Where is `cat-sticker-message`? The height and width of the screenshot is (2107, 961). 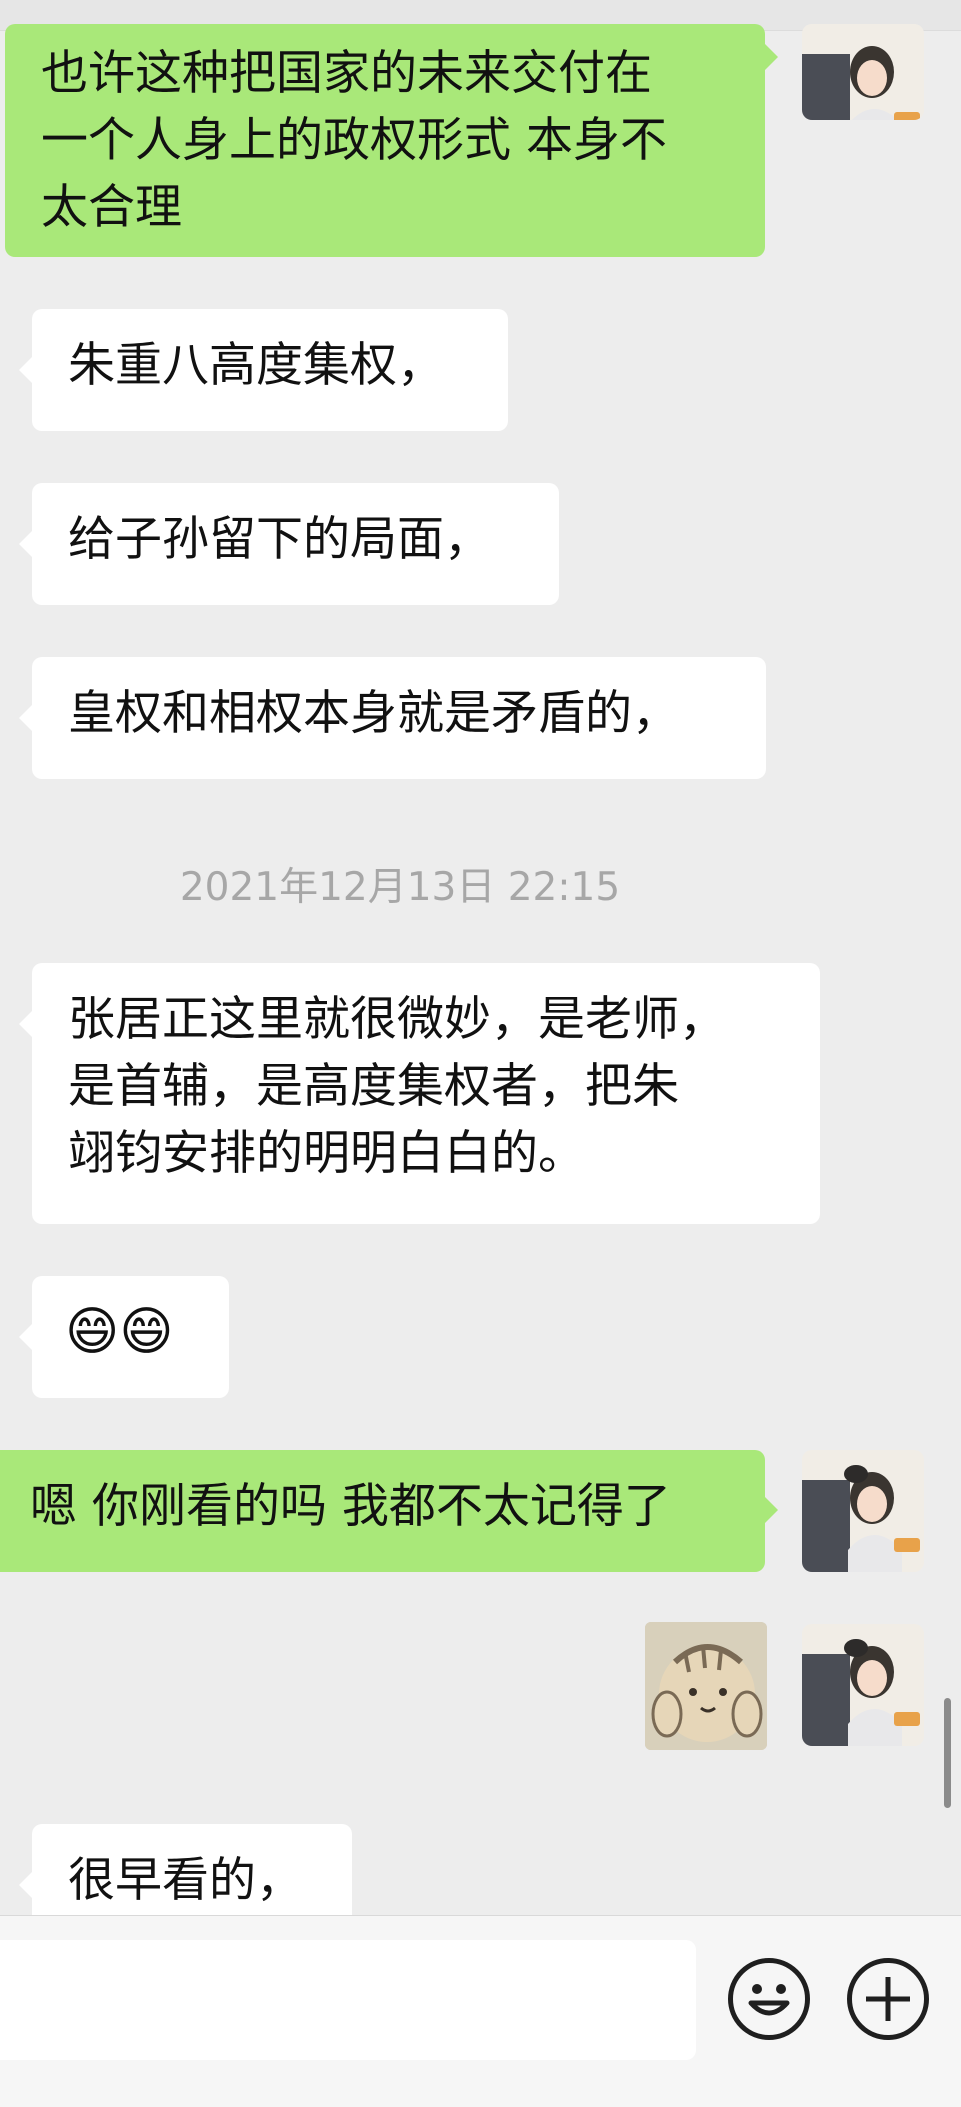 cat-sticker-message is located at coordinates (706, 1686).